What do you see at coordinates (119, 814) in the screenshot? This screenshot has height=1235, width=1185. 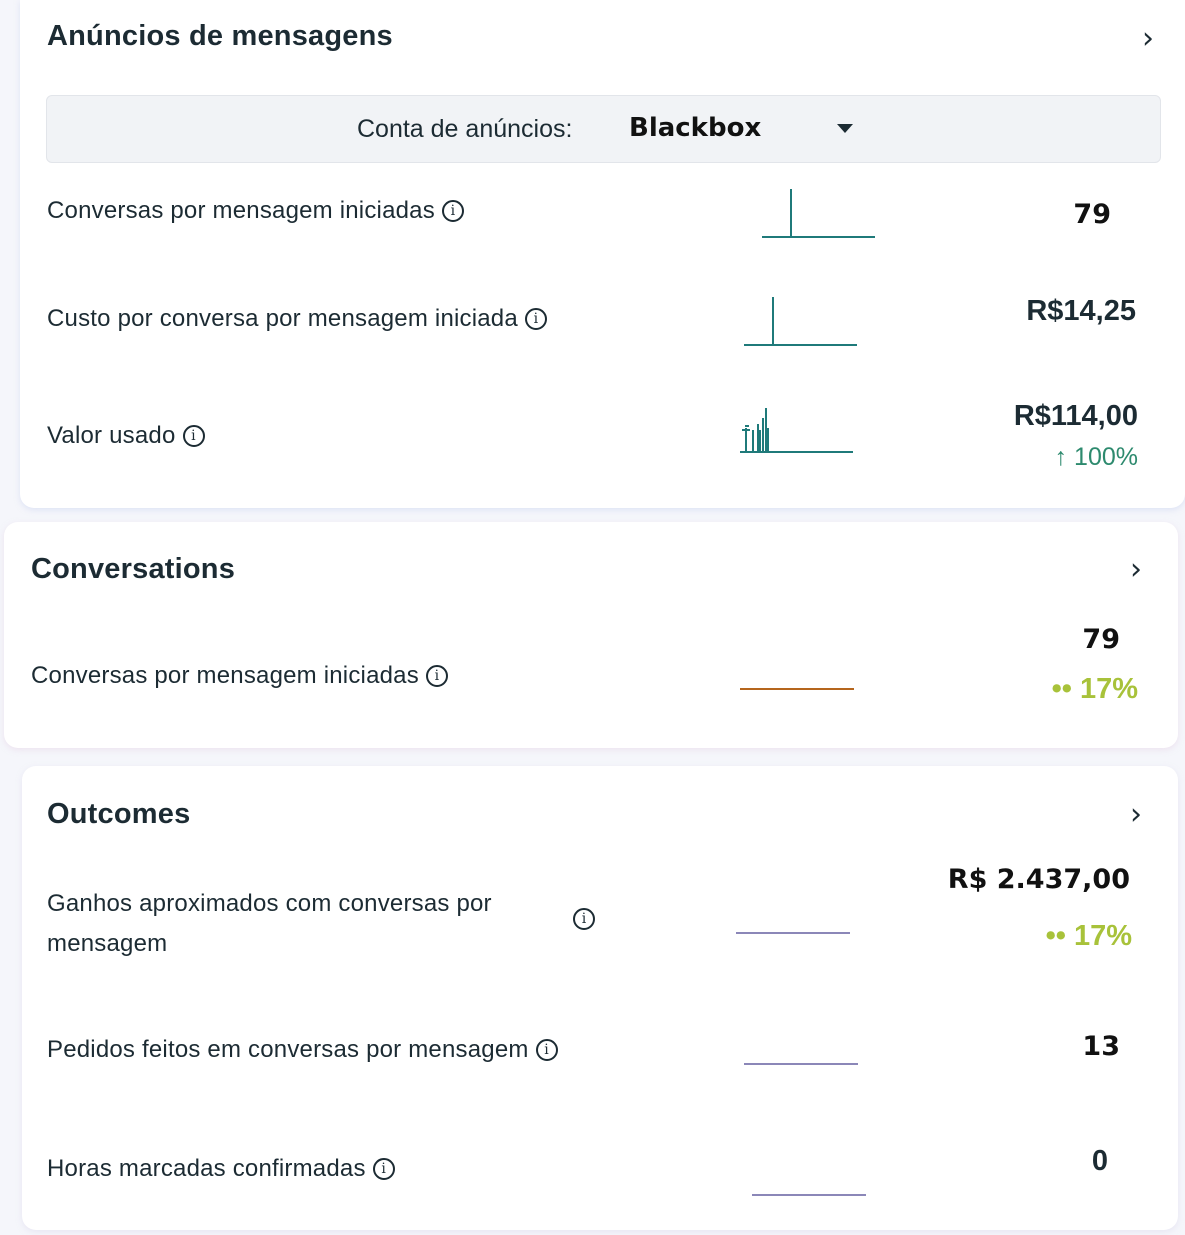 I see `outcomes-section-title: Outcomes` at bounding box center [119, 814].